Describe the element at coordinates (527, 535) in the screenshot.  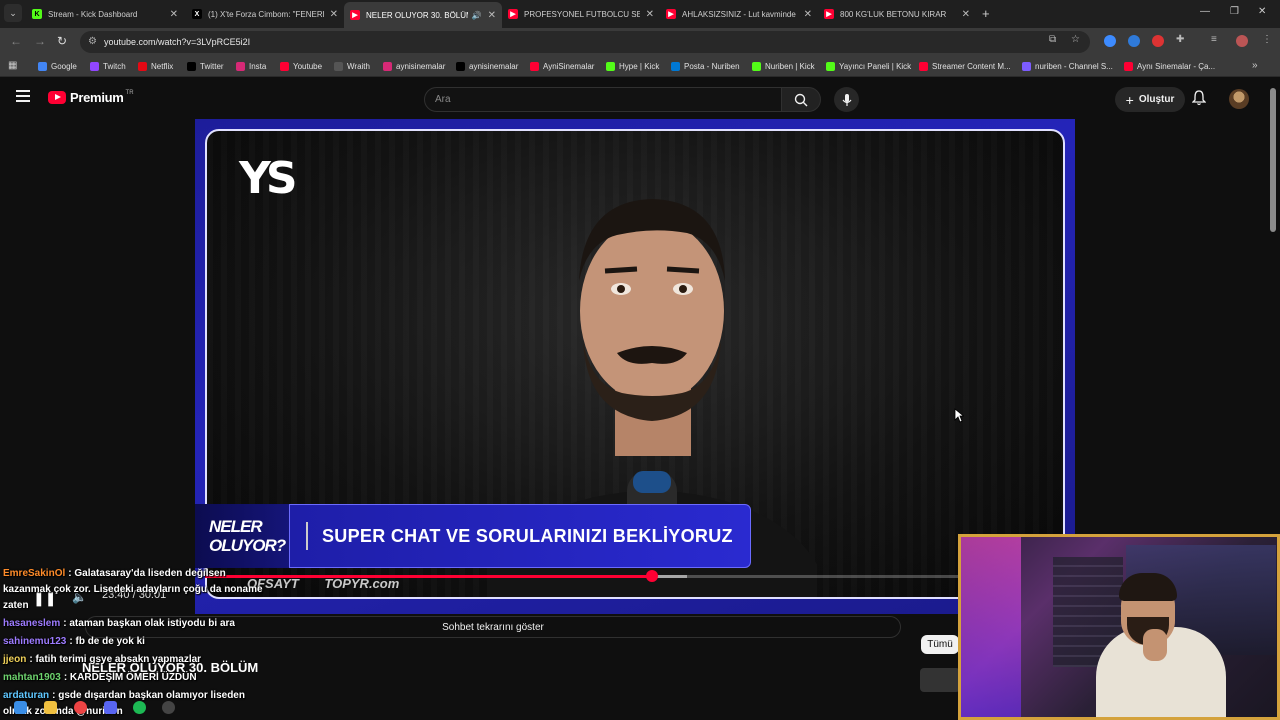
I see `lower-third-text: SUPER CHAT VE SORULARINIZI BEKLİYORUZ` at that location.